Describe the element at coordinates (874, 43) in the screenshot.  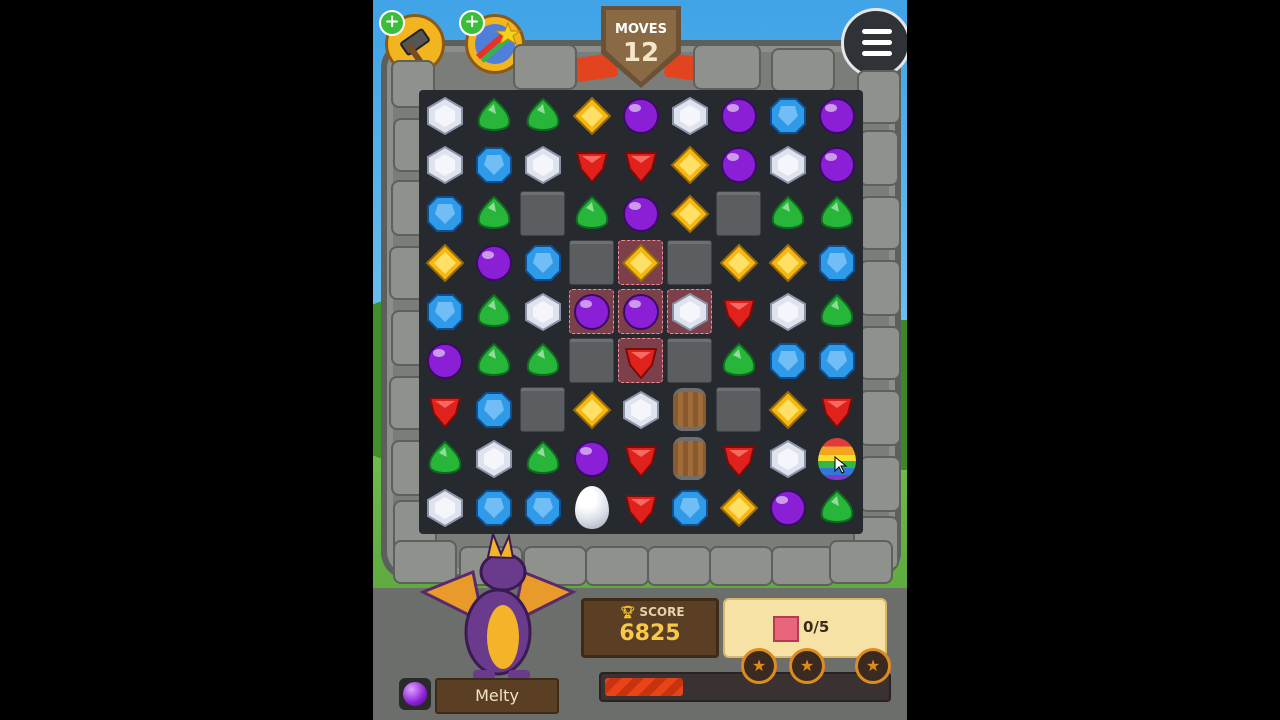
I see `menu-button` at that location.